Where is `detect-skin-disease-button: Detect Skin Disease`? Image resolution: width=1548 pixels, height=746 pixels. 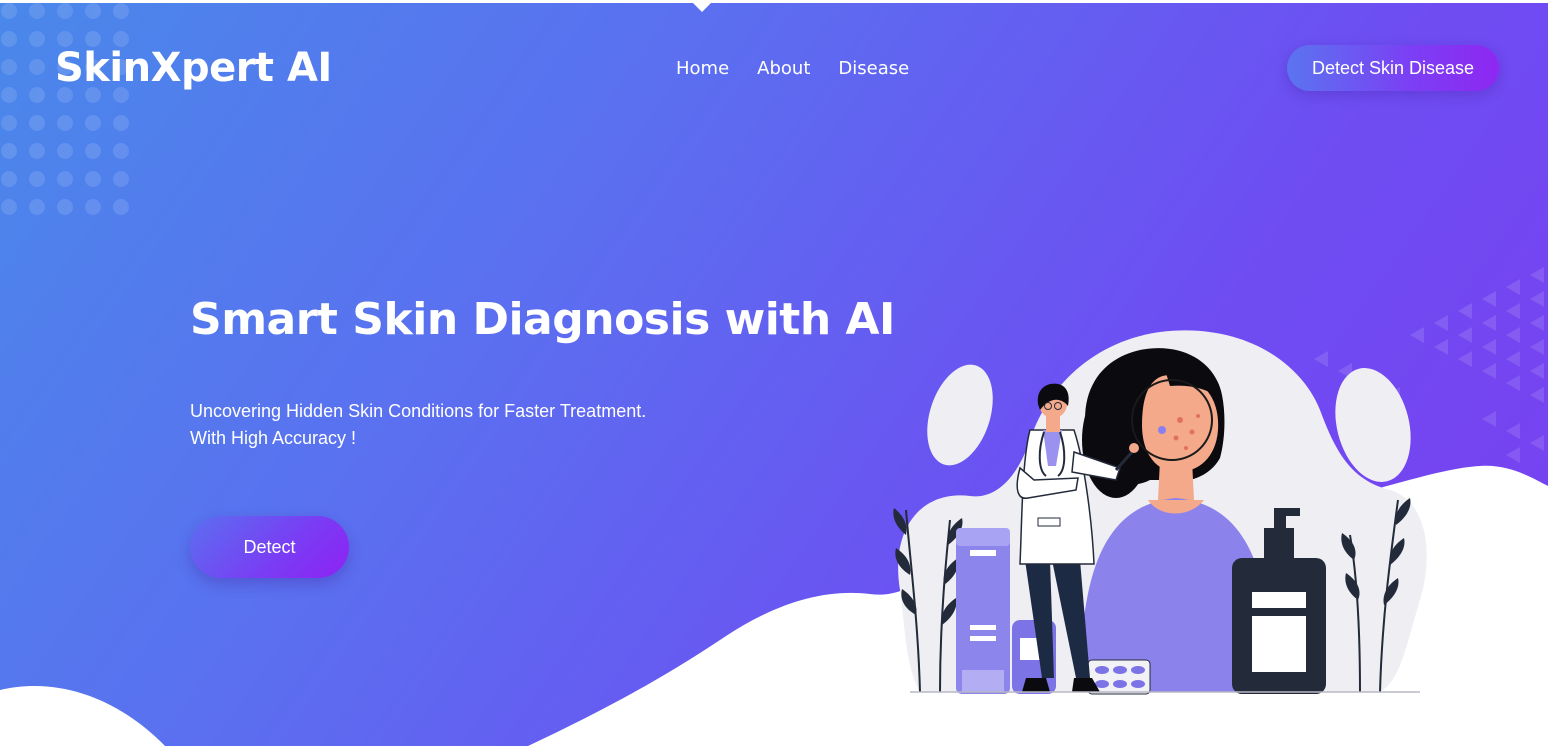 detect-skin-disease-button: Detect Skin Disease is located at coordinates (1393, 68).